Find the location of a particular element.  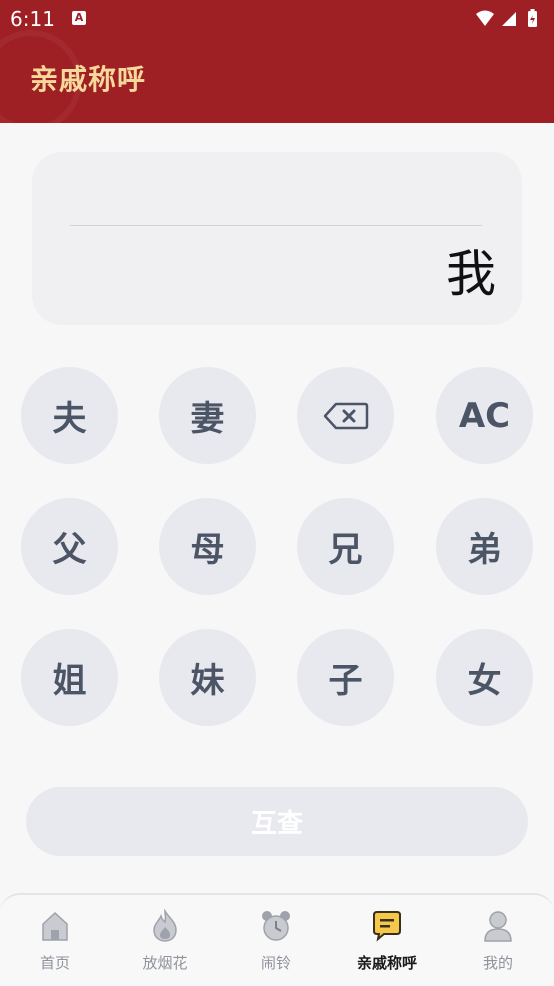

key-elder-brother: 兄 is located at coordinates (345, 546).